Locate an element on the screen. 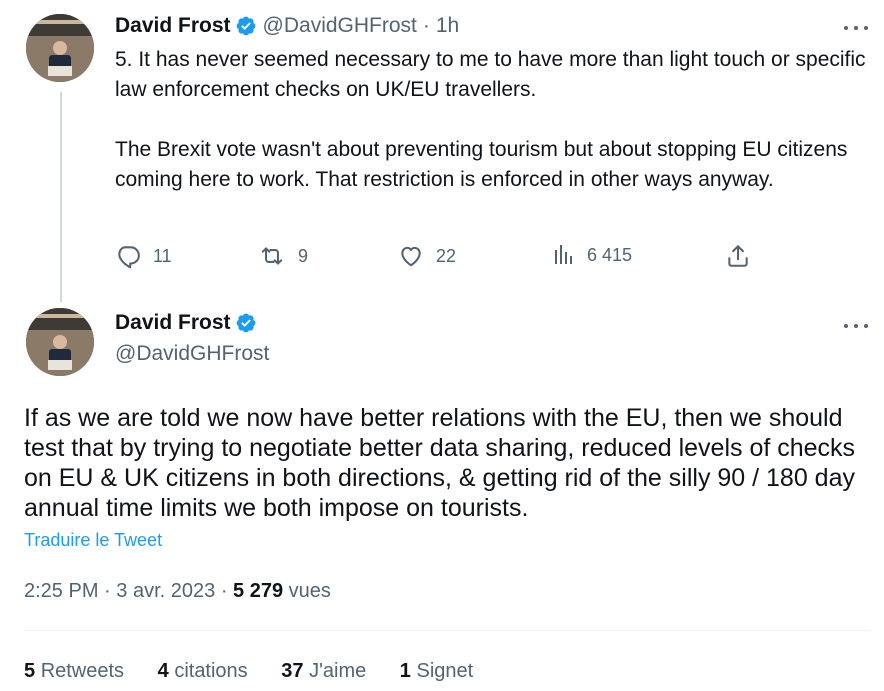  retweet-icon is located at coordinates (272, 256).